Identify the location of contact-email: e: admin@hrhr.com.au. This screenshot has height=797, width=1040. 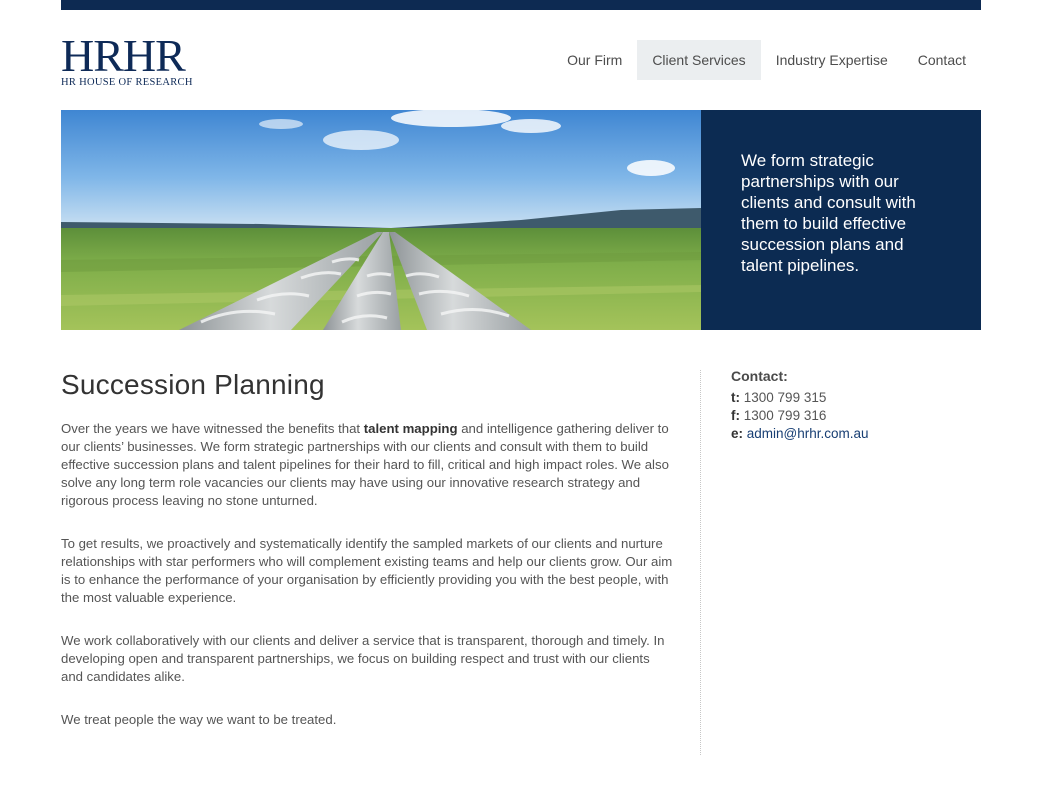
(856, 434).